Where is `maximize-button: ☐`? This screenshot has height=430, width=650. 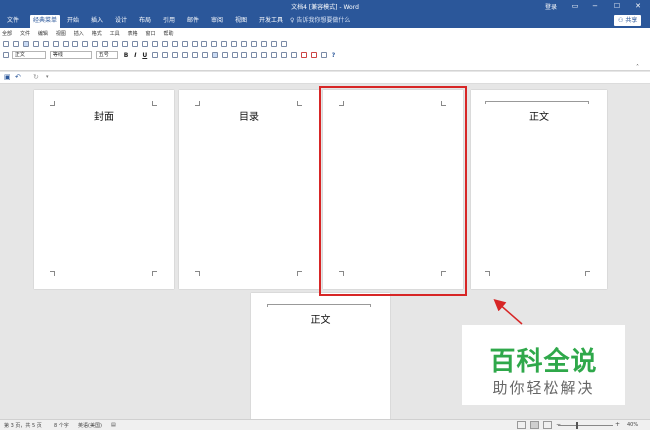
maximize-button: ☐ is located at coordinates (617, 6).